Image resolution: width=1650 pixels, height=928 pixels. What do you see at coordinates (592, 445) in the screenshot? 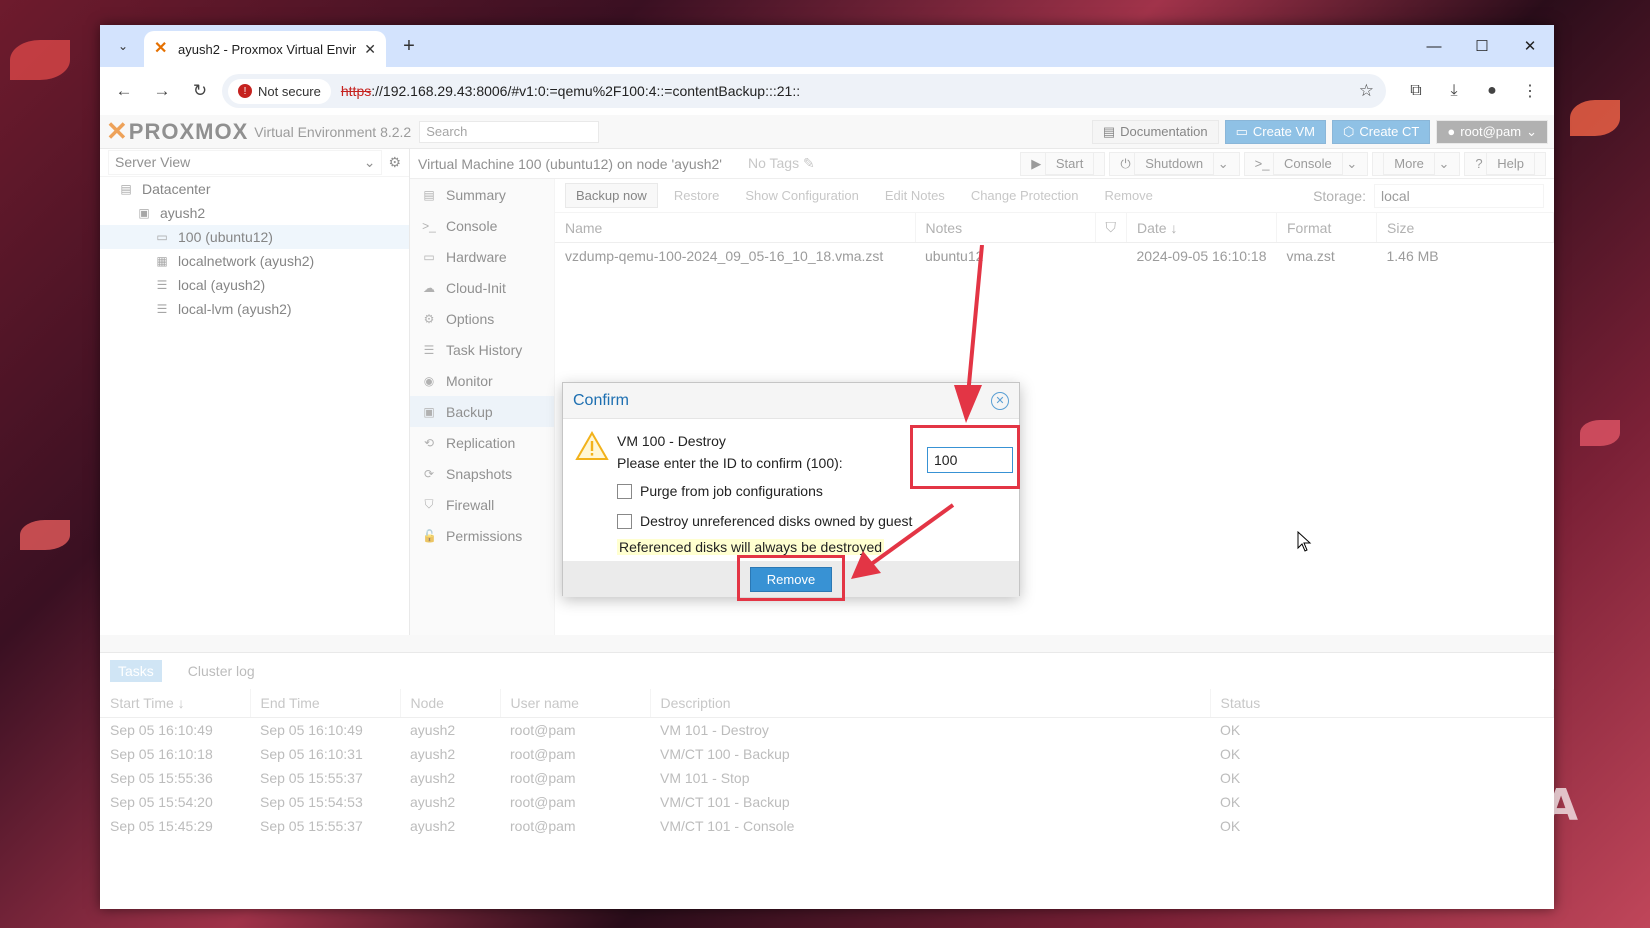
I see `warning-triangle-icon` at bounding box center [592, 445].